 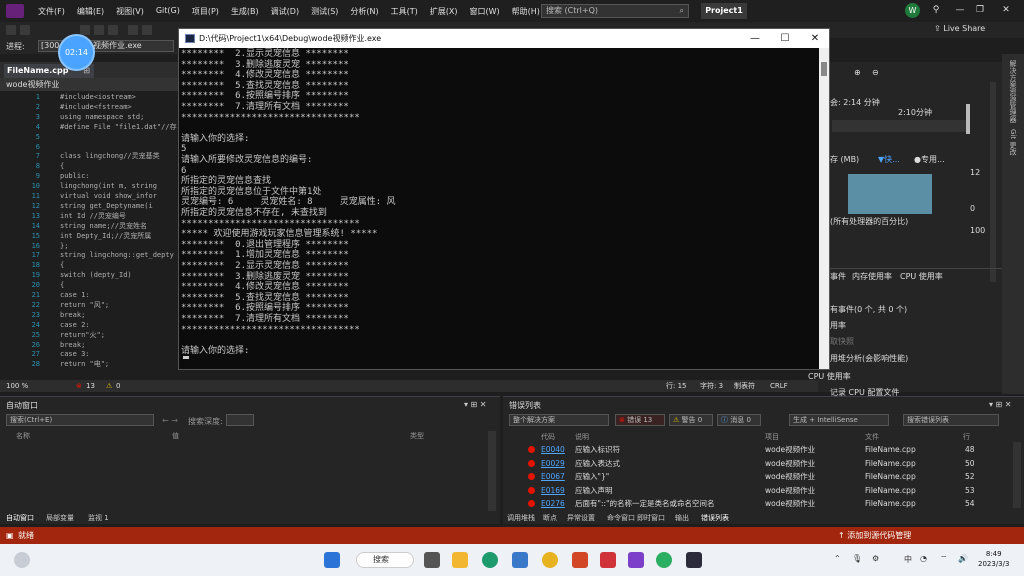 What do you see at coordinates (89, 157) in the screenshot?
I see `code-line: 7 class lingchong//灵宠基类` at bounding box center [89, 157].